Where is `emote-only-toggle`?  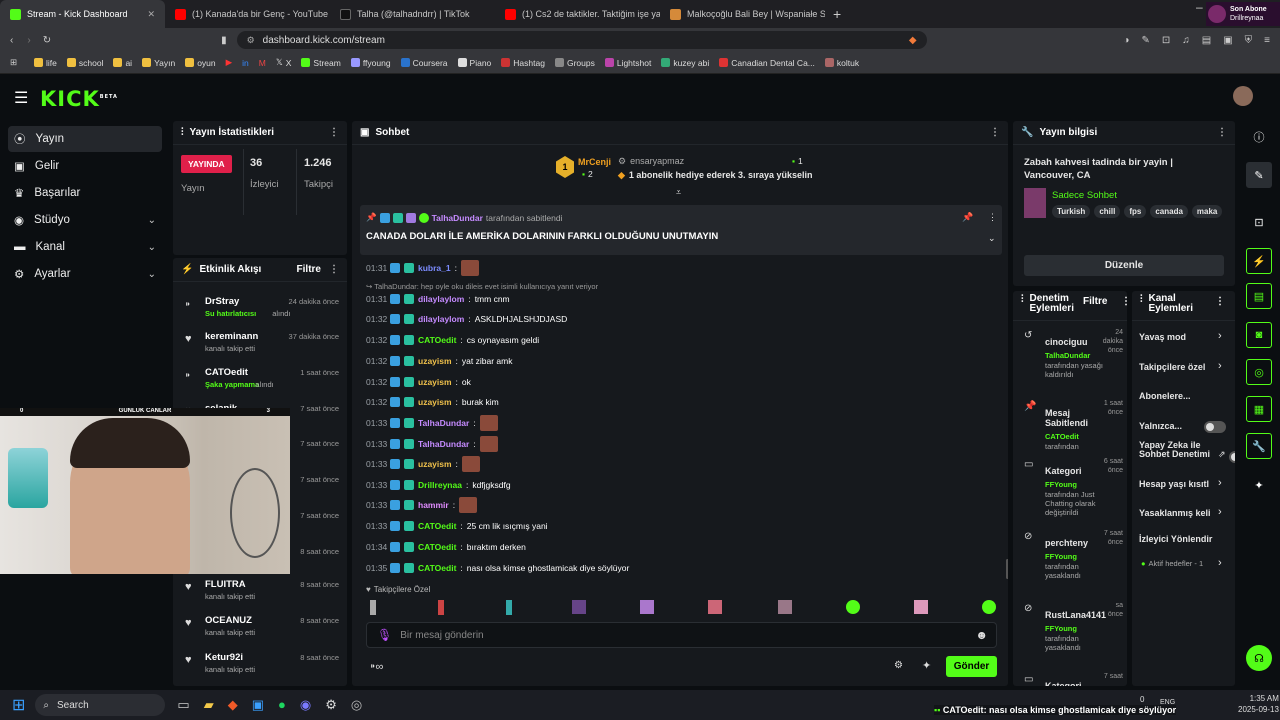 emote-only-toggle is located at coordinates (1232, 457).